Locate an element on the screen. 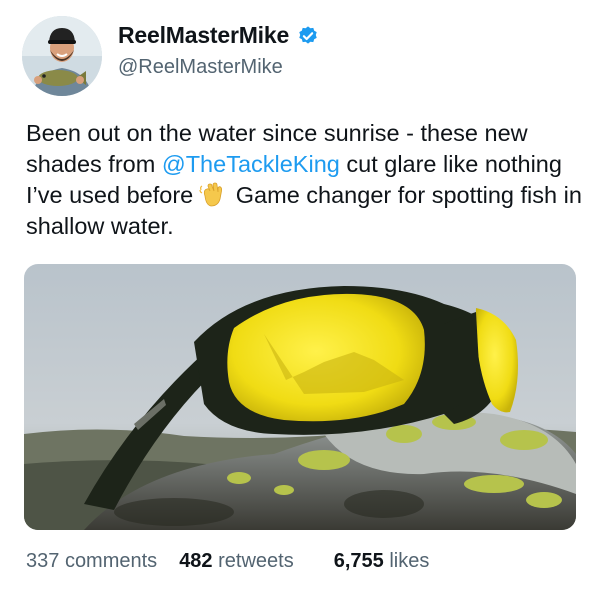  fisherman-avatar-icon is located at coordinates (62, 56).